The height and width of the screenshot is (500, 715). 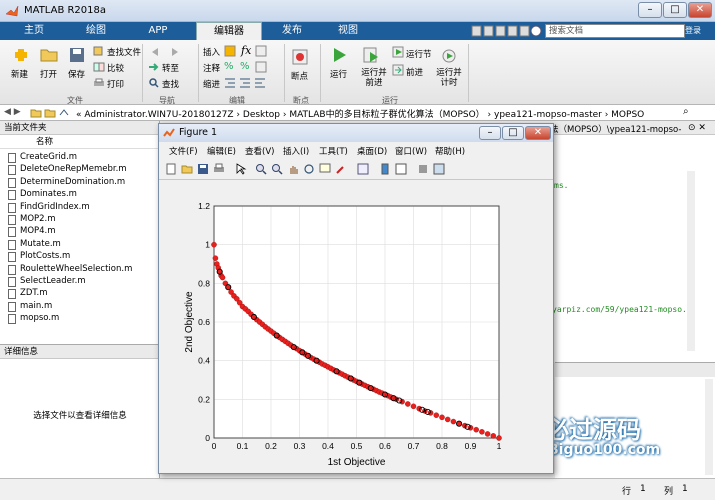 I want to click on run-button: 运行, so click(x=338, y=74).